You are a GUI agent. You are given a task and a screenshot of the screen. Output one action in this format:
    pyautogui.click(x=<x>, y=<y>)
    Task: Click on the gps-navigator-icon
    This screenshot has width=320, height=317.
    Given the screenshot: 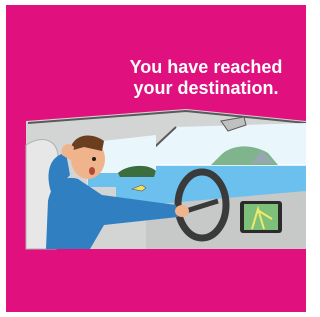 What is the action you would take?
    pyautogui.click(x=261, y=217)
    